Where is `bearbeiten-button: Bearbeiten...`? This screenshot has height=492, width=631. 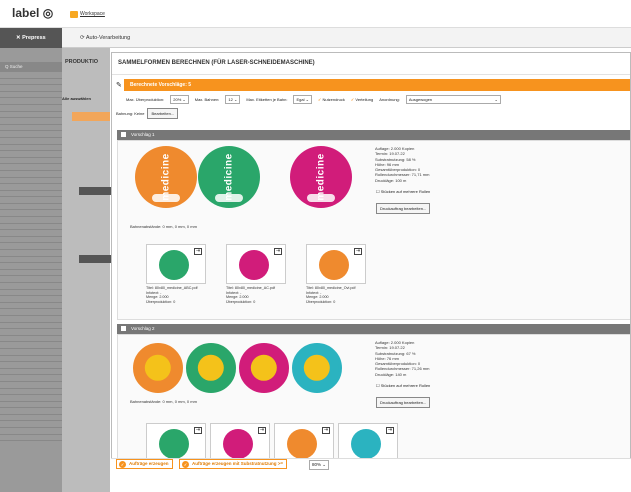 bearbeiten-button: Bearbeiten... is located at coordinates (163, 113).